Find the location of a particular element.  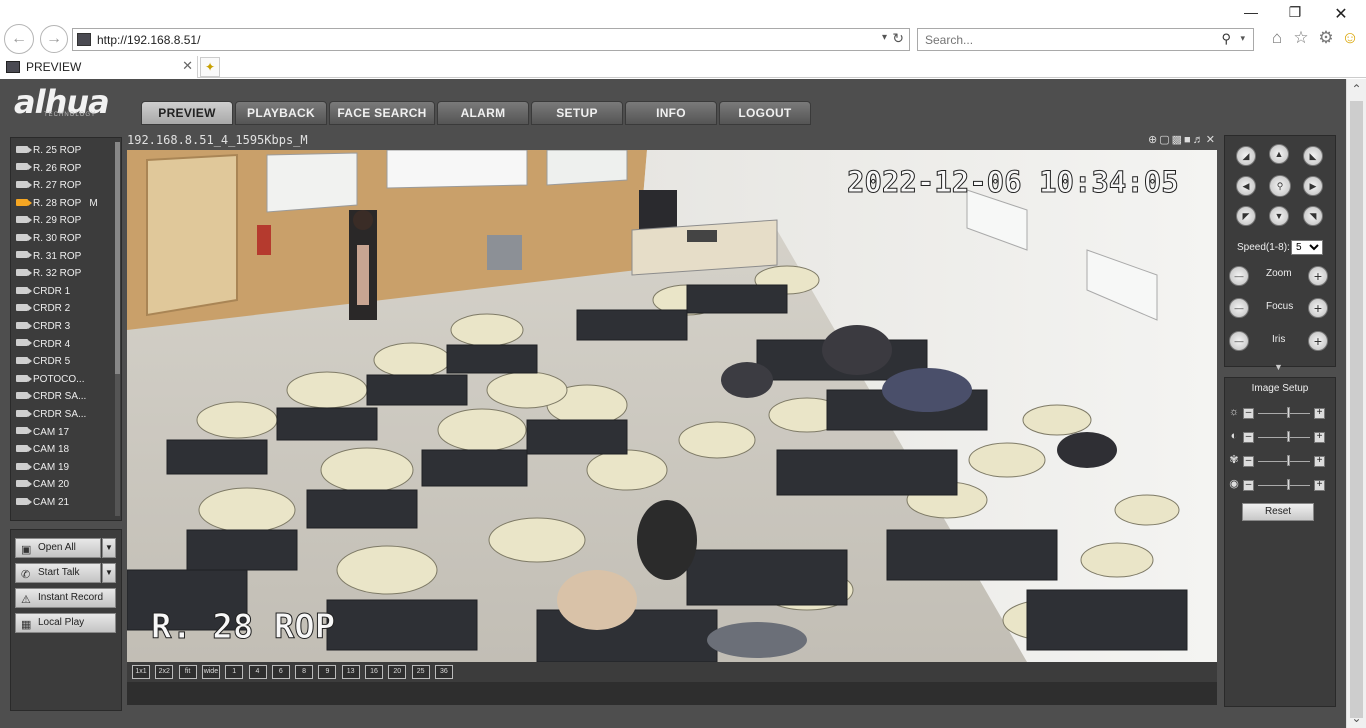

brightness-minus-icon: – is located at coordinates (1248, 413).